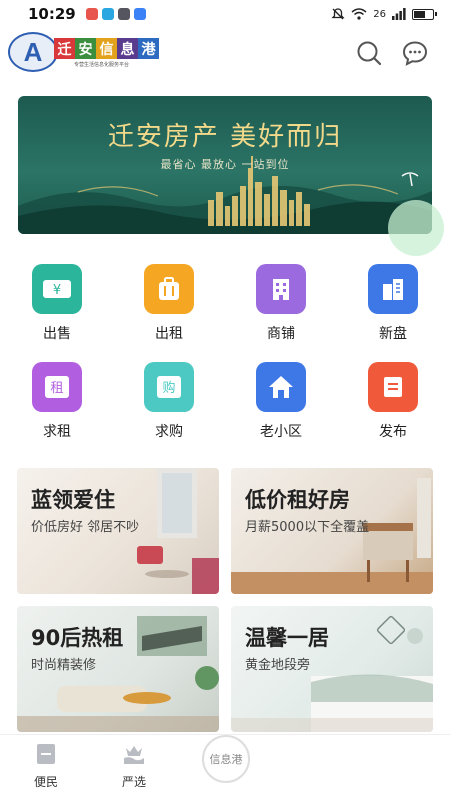 This screenshot has height=800, width=450. Describe the element at coordinates (415, 53) in the screenshot. I see `chat-bubble-icon` at that location.